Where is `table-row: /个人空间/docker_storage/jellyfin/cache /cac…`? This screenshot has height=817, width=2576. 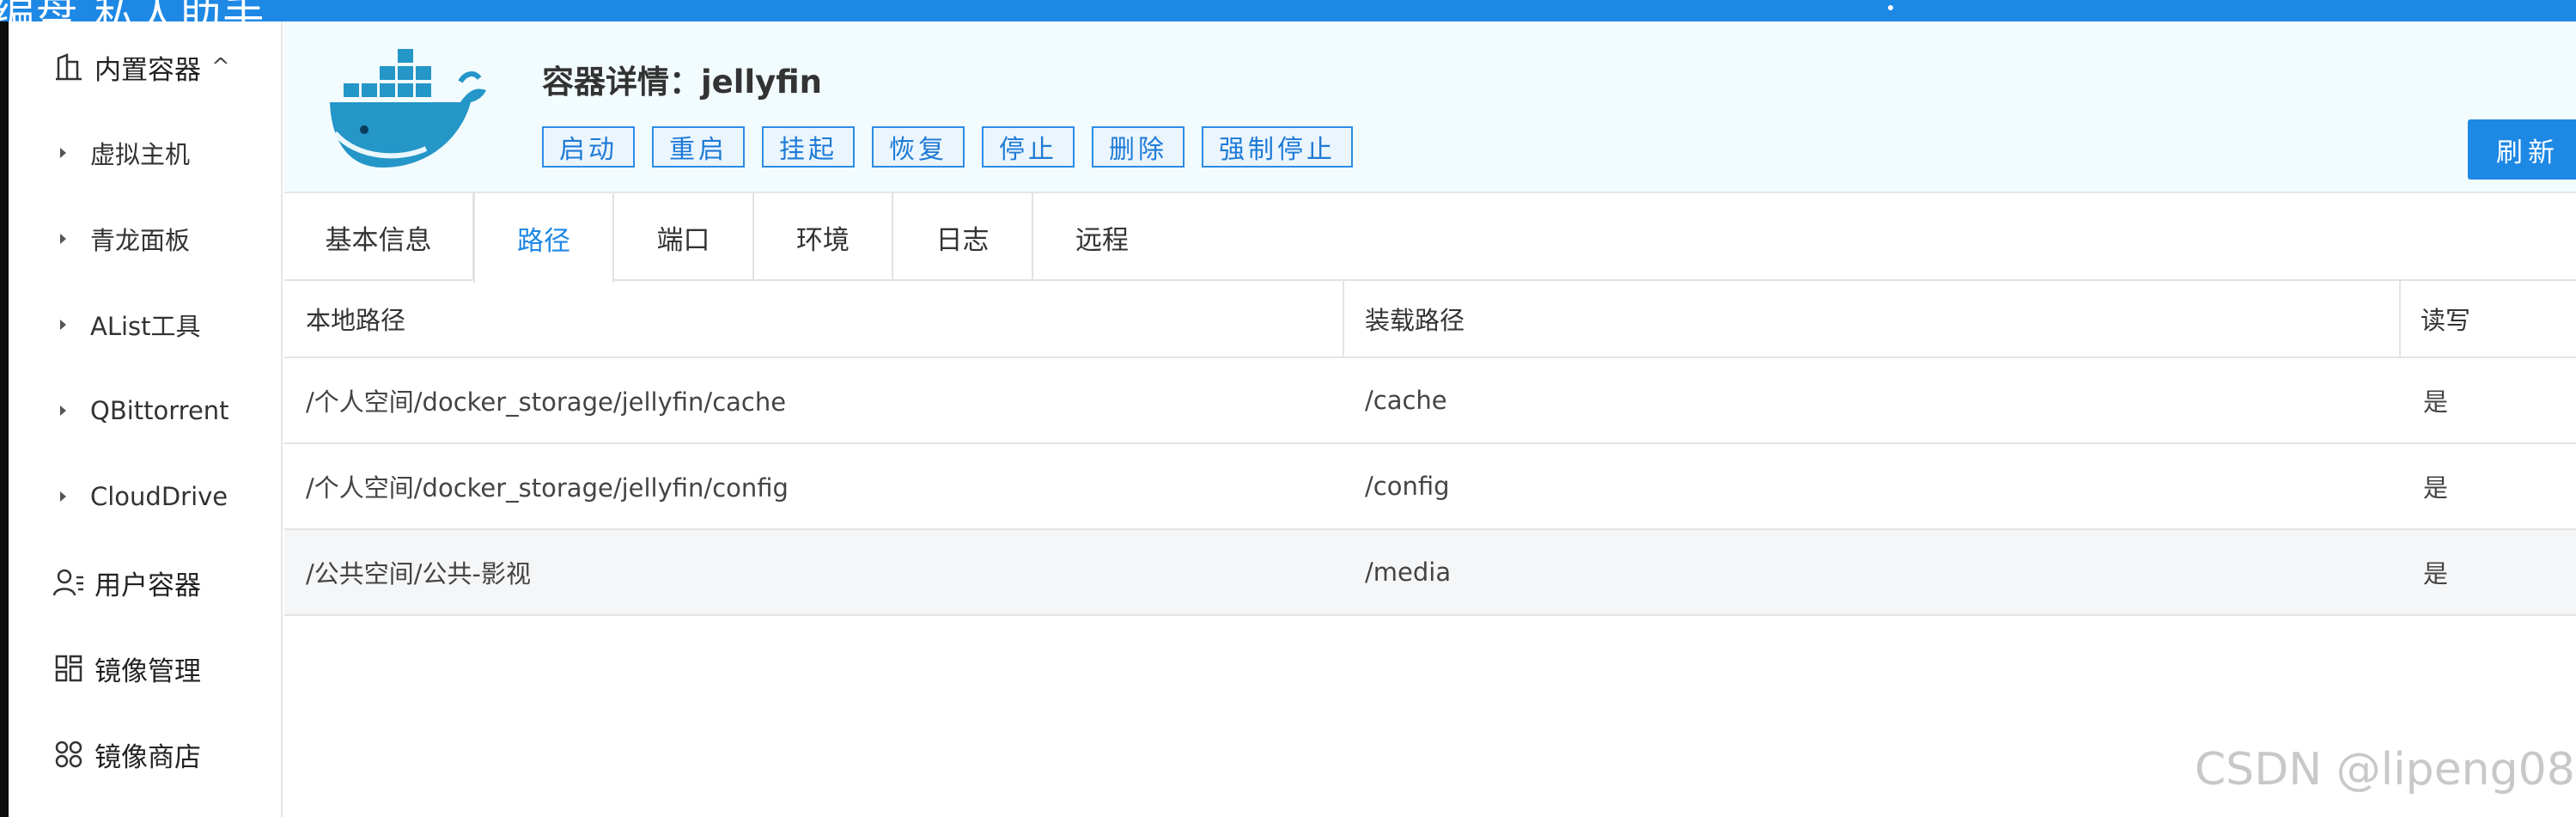 table-row: /个人空间/docker_storage/jellyfin/cache /cac… is located at coordinates (1430, 401).